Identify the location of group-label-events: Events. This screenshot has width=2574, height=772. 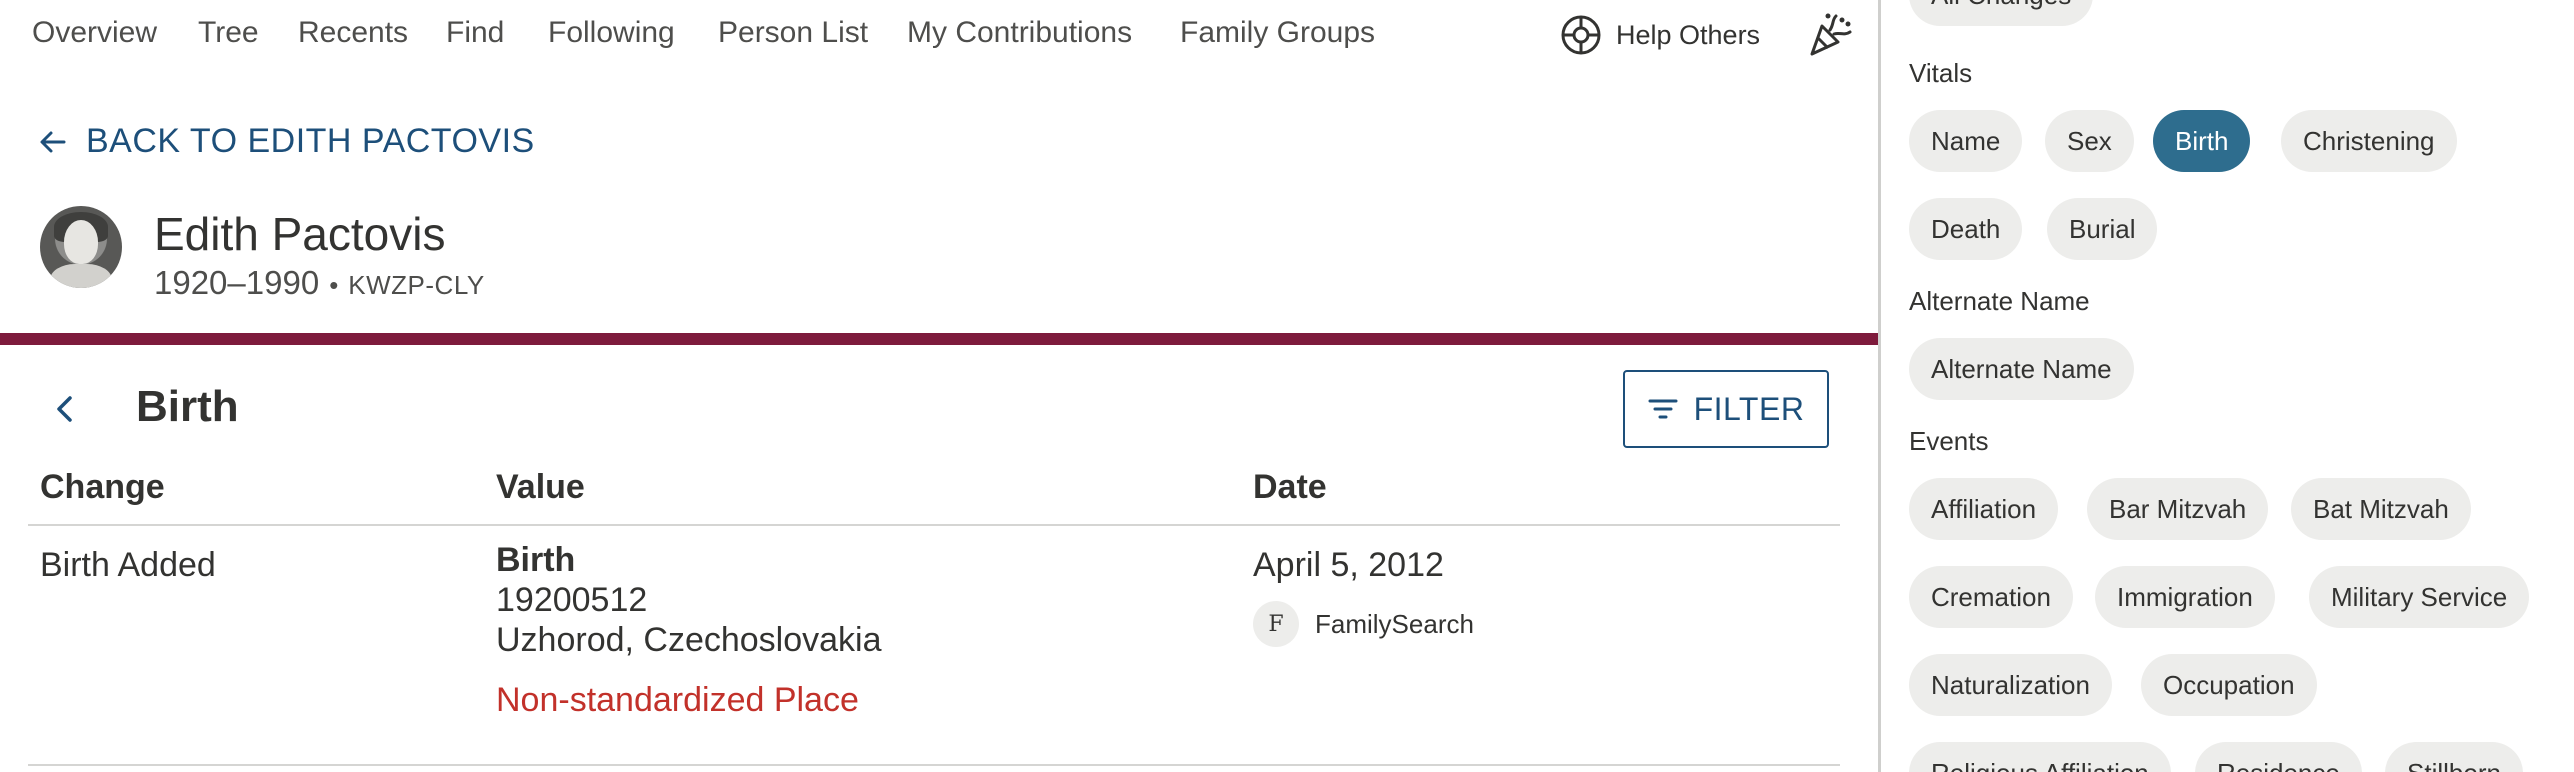
(1949, 441).